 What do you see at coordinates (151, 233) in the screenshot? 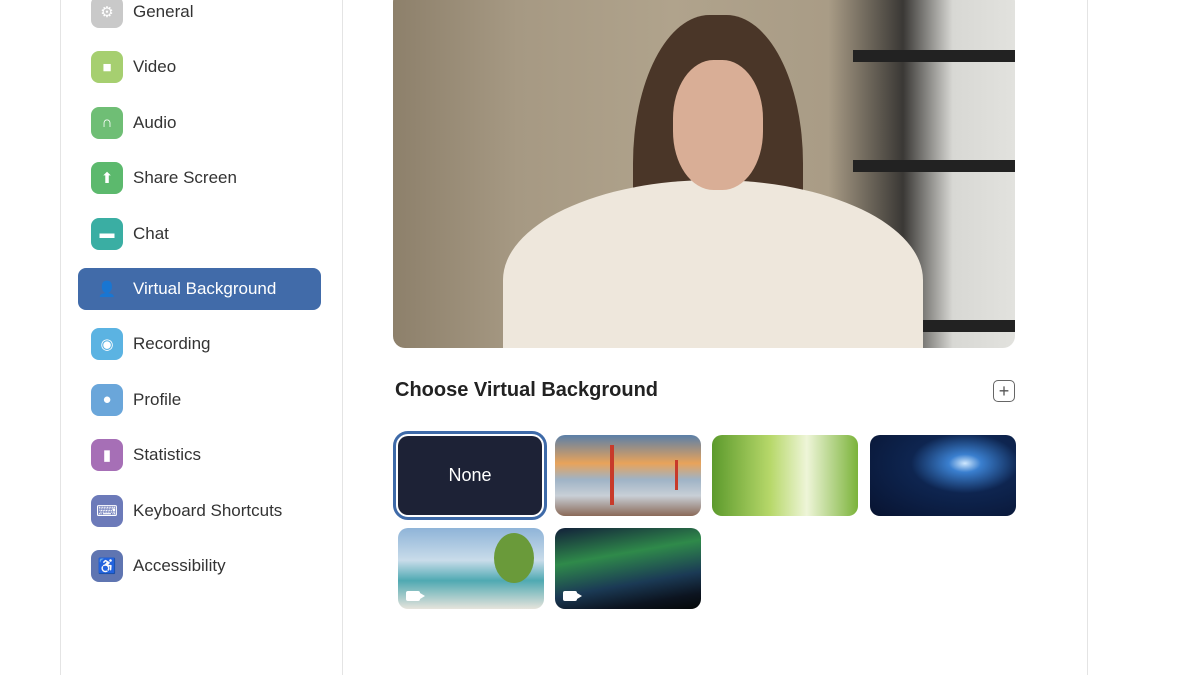
I see `sidebar-item-label: Chat` at bounding box center [151, 233].